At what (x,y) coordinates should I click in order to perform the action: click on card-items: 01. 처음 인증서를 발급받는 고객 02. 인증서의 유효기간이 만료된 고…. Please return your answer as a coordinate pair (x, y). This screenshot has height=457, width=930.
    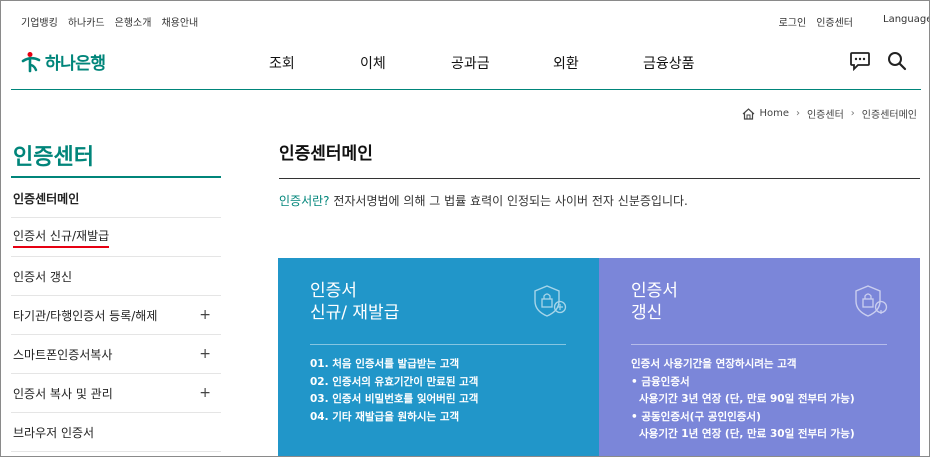
    Looking at the image, I should click on (394, 391).